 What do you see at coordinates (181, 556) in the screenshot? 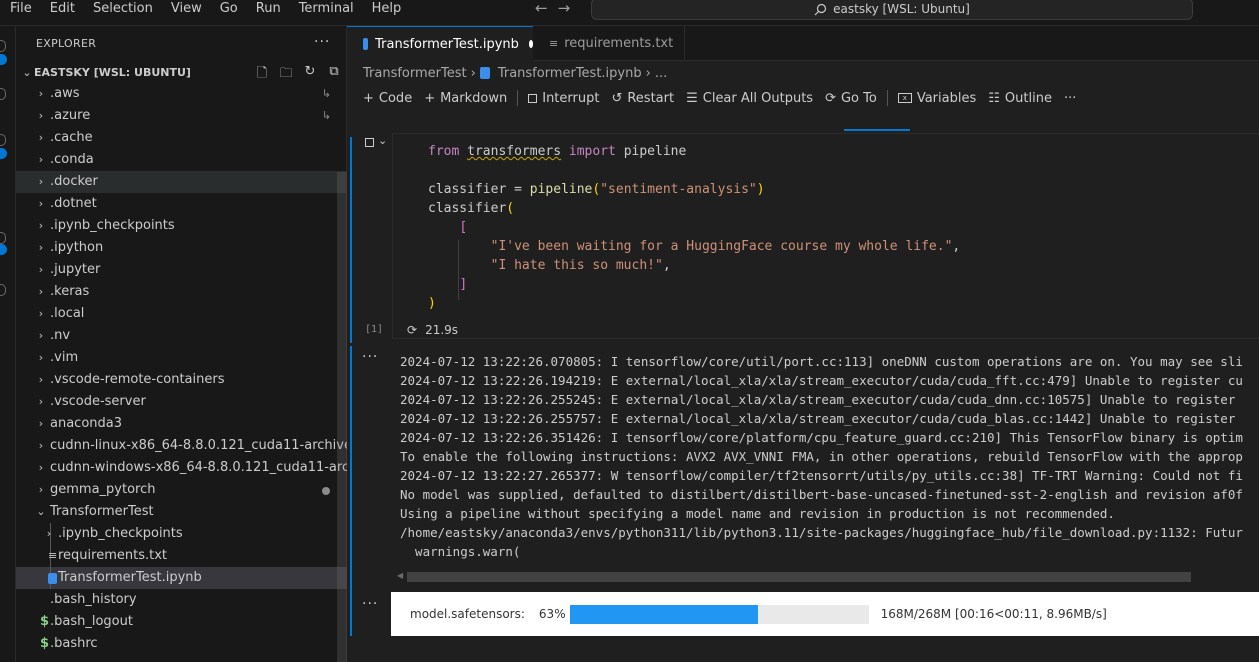
I see `tree-item: ≡ requirements.txt` at bounding box center [181, 556].